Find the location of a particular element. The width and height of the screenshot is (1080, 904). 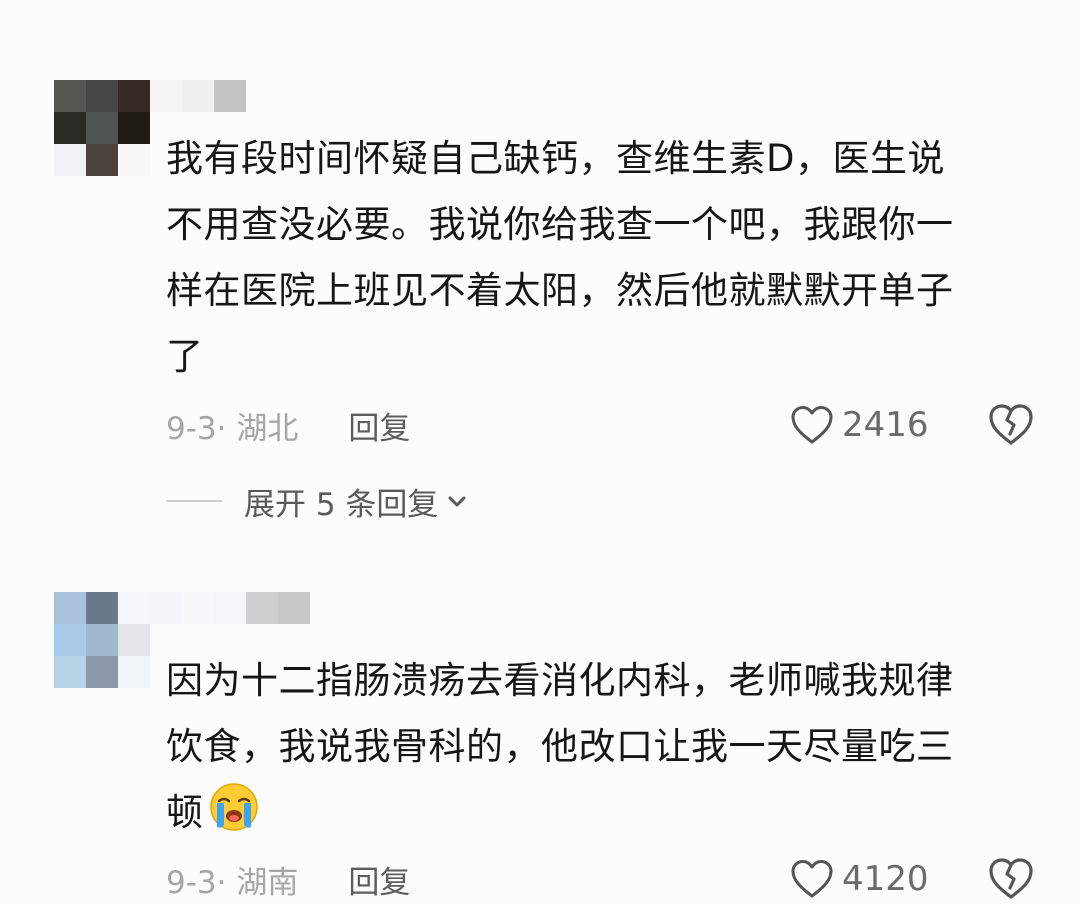

like-count: 2416 is located at coordinates (885, 425).